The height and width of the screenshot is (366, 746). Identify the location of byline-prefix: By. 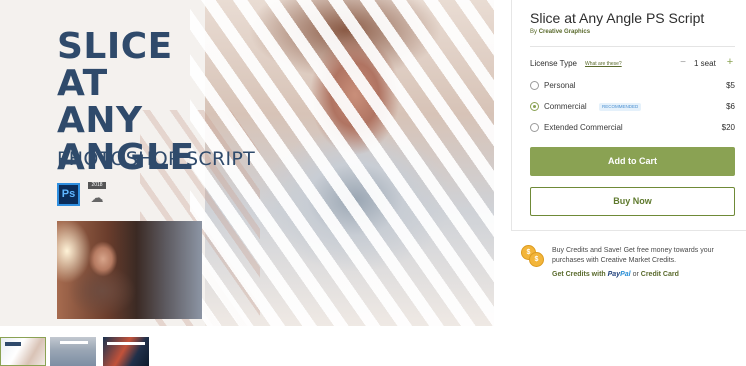
(534, 32).